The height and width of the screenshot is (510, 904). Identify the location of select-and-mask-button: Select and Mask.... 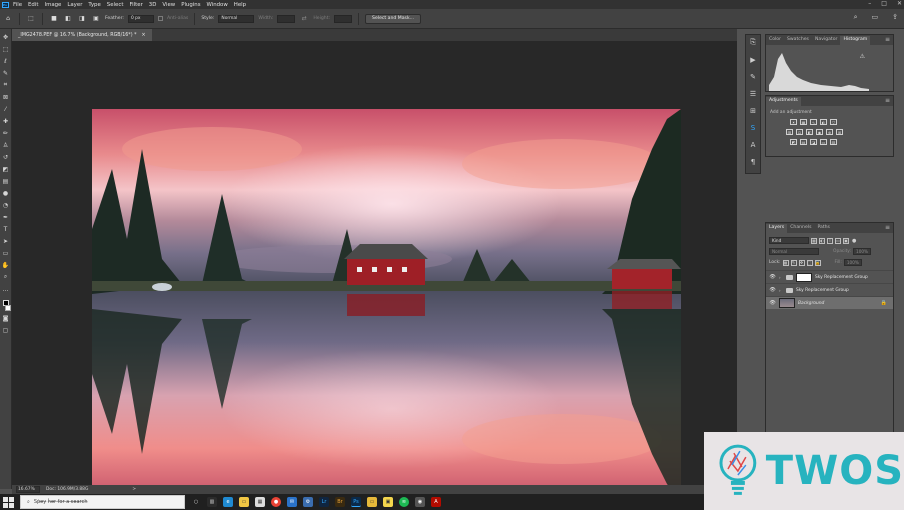
(393, 18).